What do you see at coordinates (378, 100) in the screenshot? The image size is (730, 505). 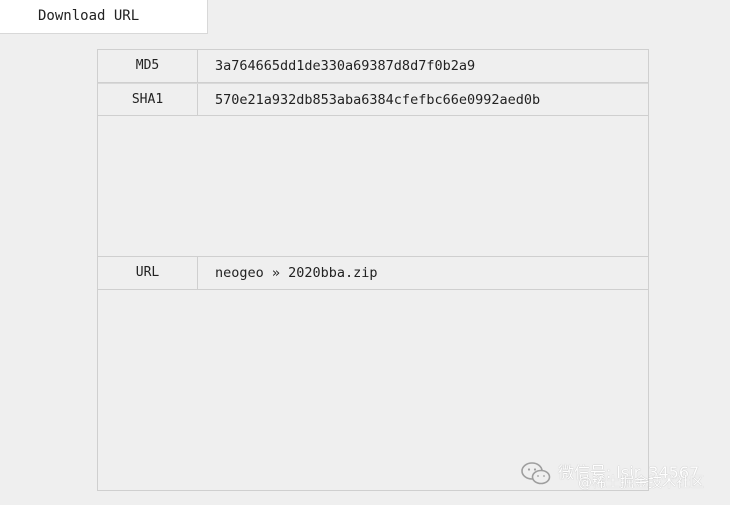 I see `sha1-value: 570e21a932db853aba6384cfefbc66e0992aed0b` at bounding box center [378, 100].